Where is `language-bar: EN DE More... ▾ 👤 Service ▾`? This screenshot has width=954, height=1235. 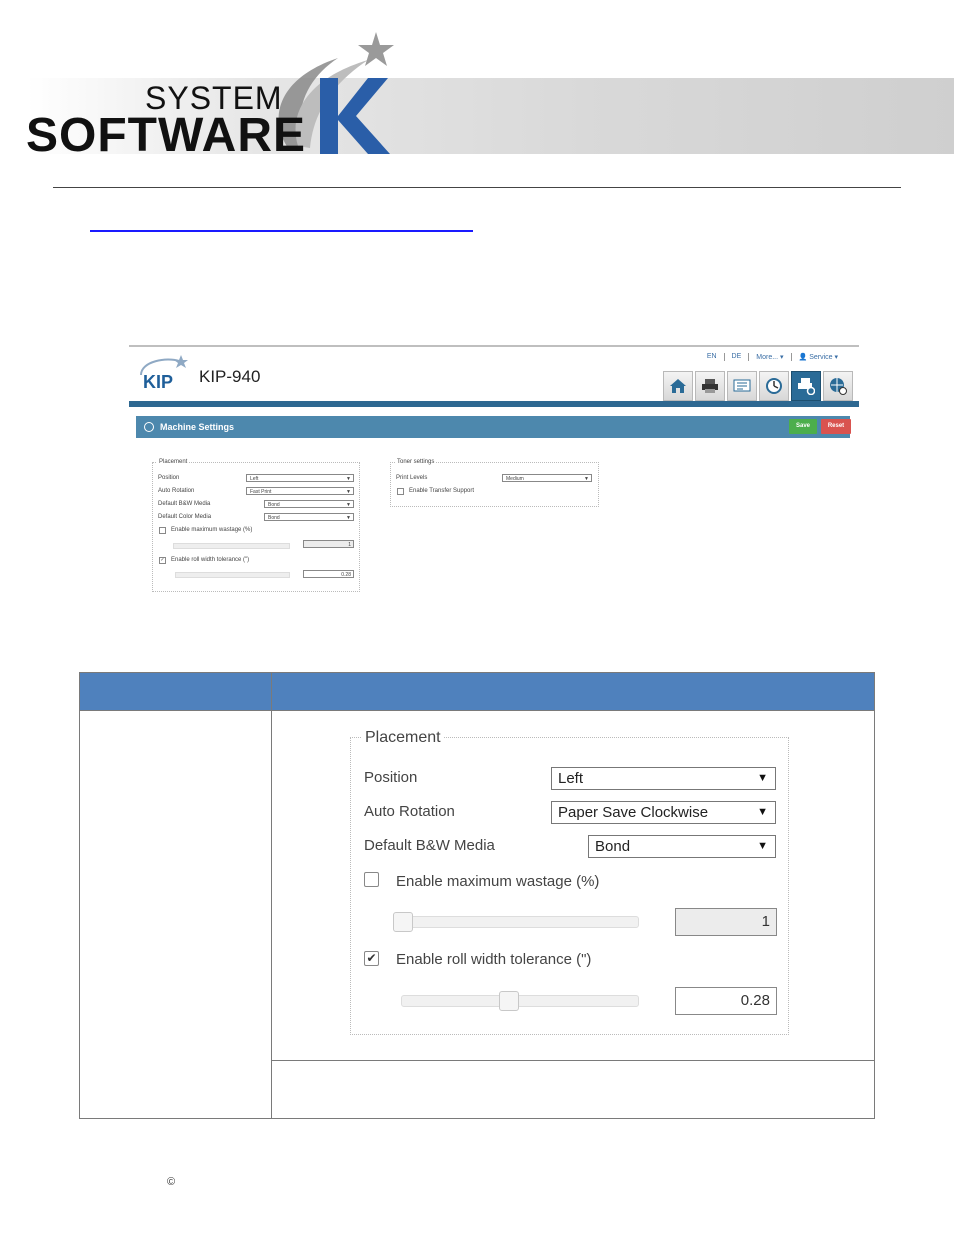 language-bar: EN DE More... ▾ 👤 Service ▾ is located at coordinates (772, 357).